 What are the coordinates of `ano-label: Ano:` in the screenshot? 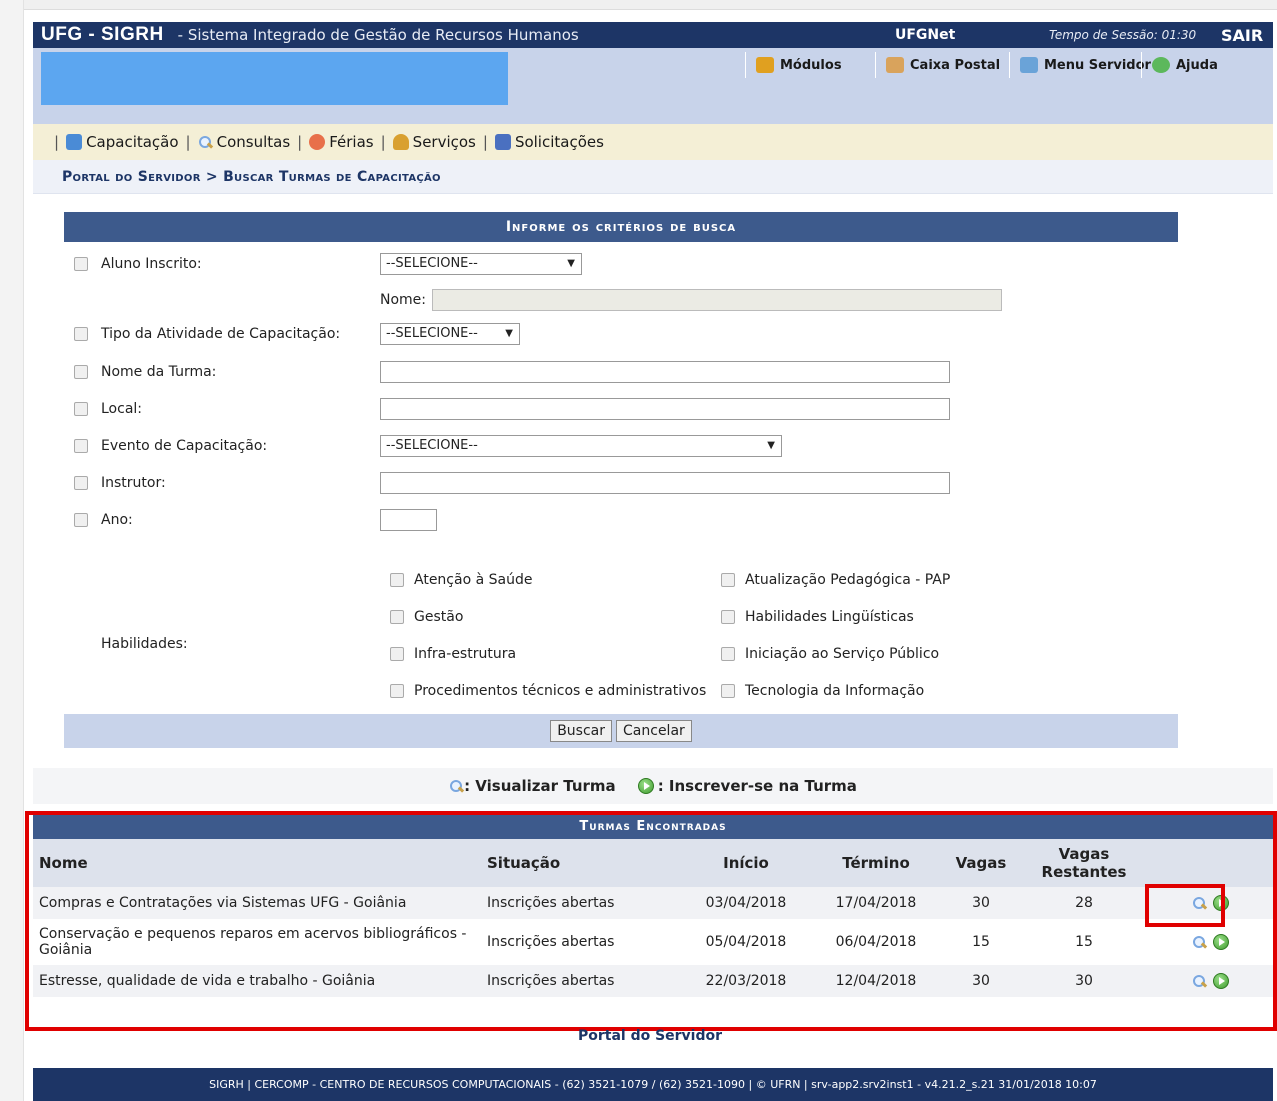 It's located at (117, 520).